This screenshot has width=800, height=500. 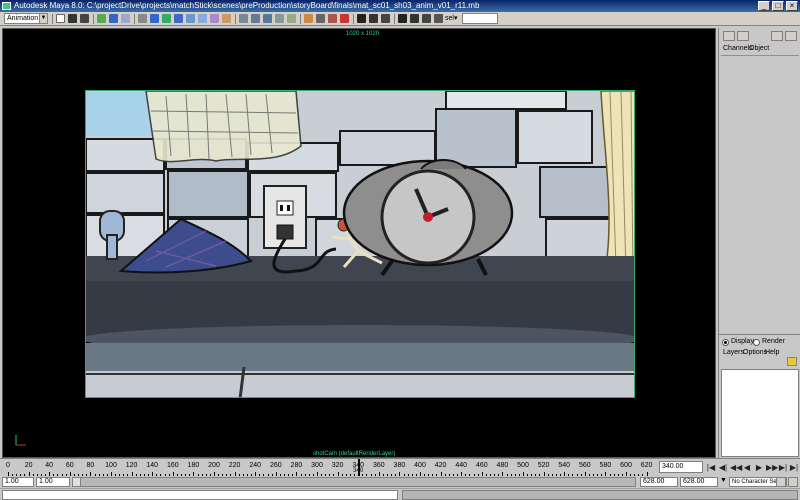 I want to click on snap-grid-icon, so click(x=243, y=18).